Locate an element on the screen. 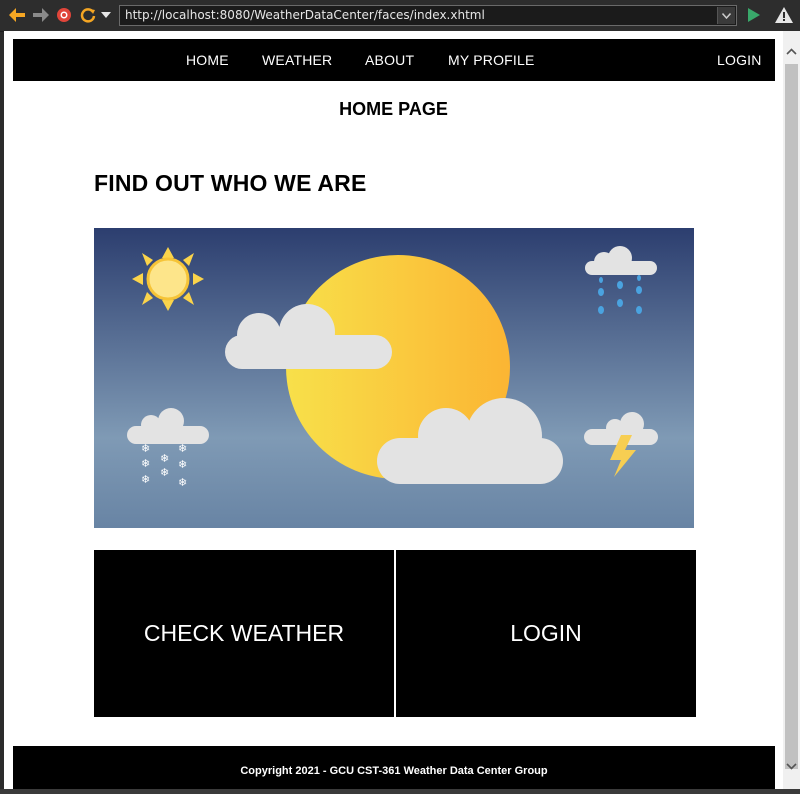  section-title: FIND OUT WHO WE ARE is located at coordinates (230, 183).